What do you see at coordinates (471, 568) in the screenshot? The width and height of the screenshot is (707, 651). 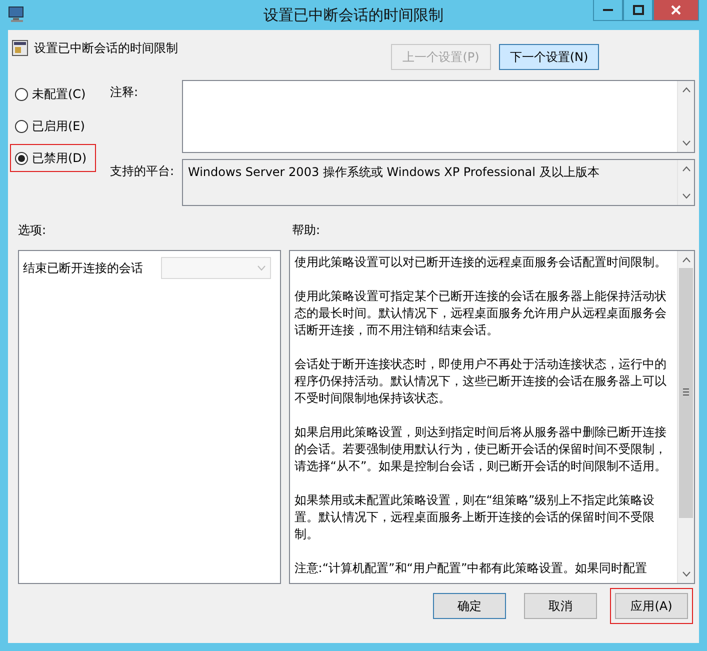 I see `help-paragraph: 注意:“计算机配置”和“用户配置”中都有此策略设置。如果同时配置` at bounding box center [471, 568].